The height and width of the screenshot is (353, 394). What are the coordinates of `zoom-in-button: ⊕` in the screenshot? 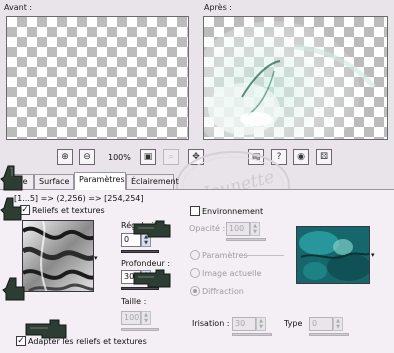 It's located at (65, 157).